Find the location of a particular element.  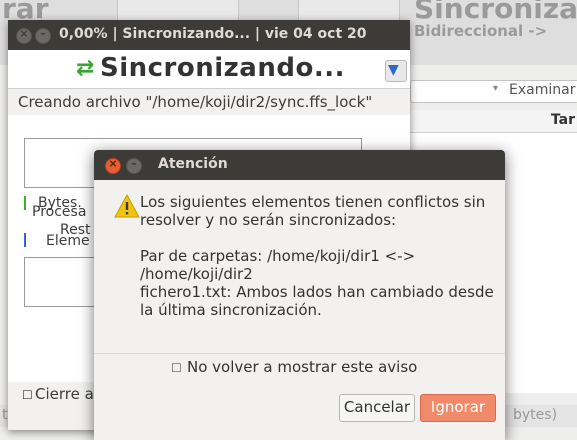

close-when-done-label: Cierre a is located at coordinates (64, 394).